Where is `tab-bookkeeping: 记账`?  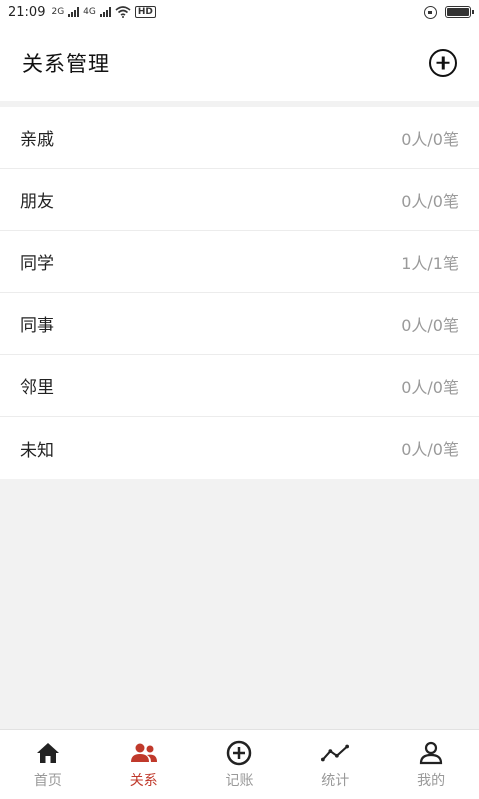
tab-bookkeeping: 记账 is located at coordinates (240, 764).